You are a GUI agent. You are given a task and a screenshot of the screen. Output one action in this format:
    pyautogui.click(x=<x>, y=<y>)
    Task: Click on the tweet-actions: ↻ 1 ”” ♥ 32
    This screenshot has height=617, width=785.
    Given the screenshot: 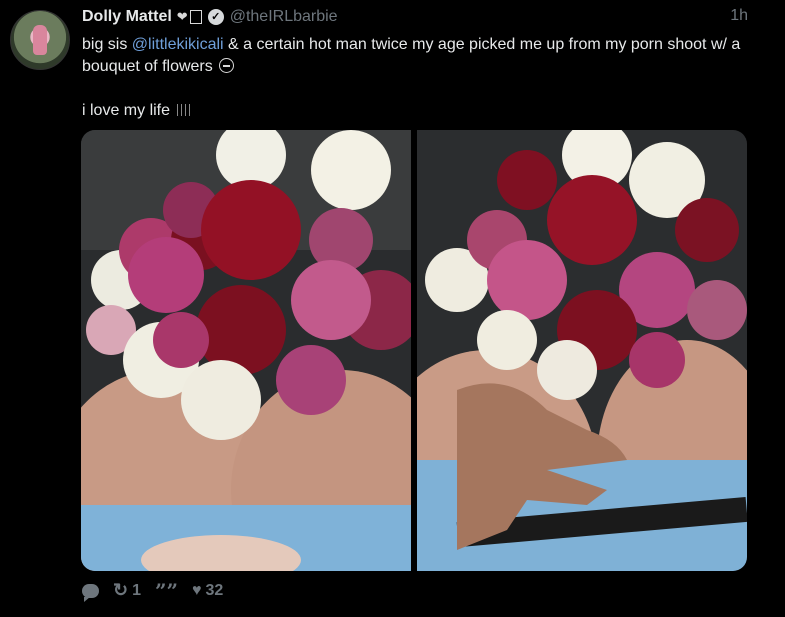 What is the action you would take?
    pyautogui.click(x=159, y=590)
    